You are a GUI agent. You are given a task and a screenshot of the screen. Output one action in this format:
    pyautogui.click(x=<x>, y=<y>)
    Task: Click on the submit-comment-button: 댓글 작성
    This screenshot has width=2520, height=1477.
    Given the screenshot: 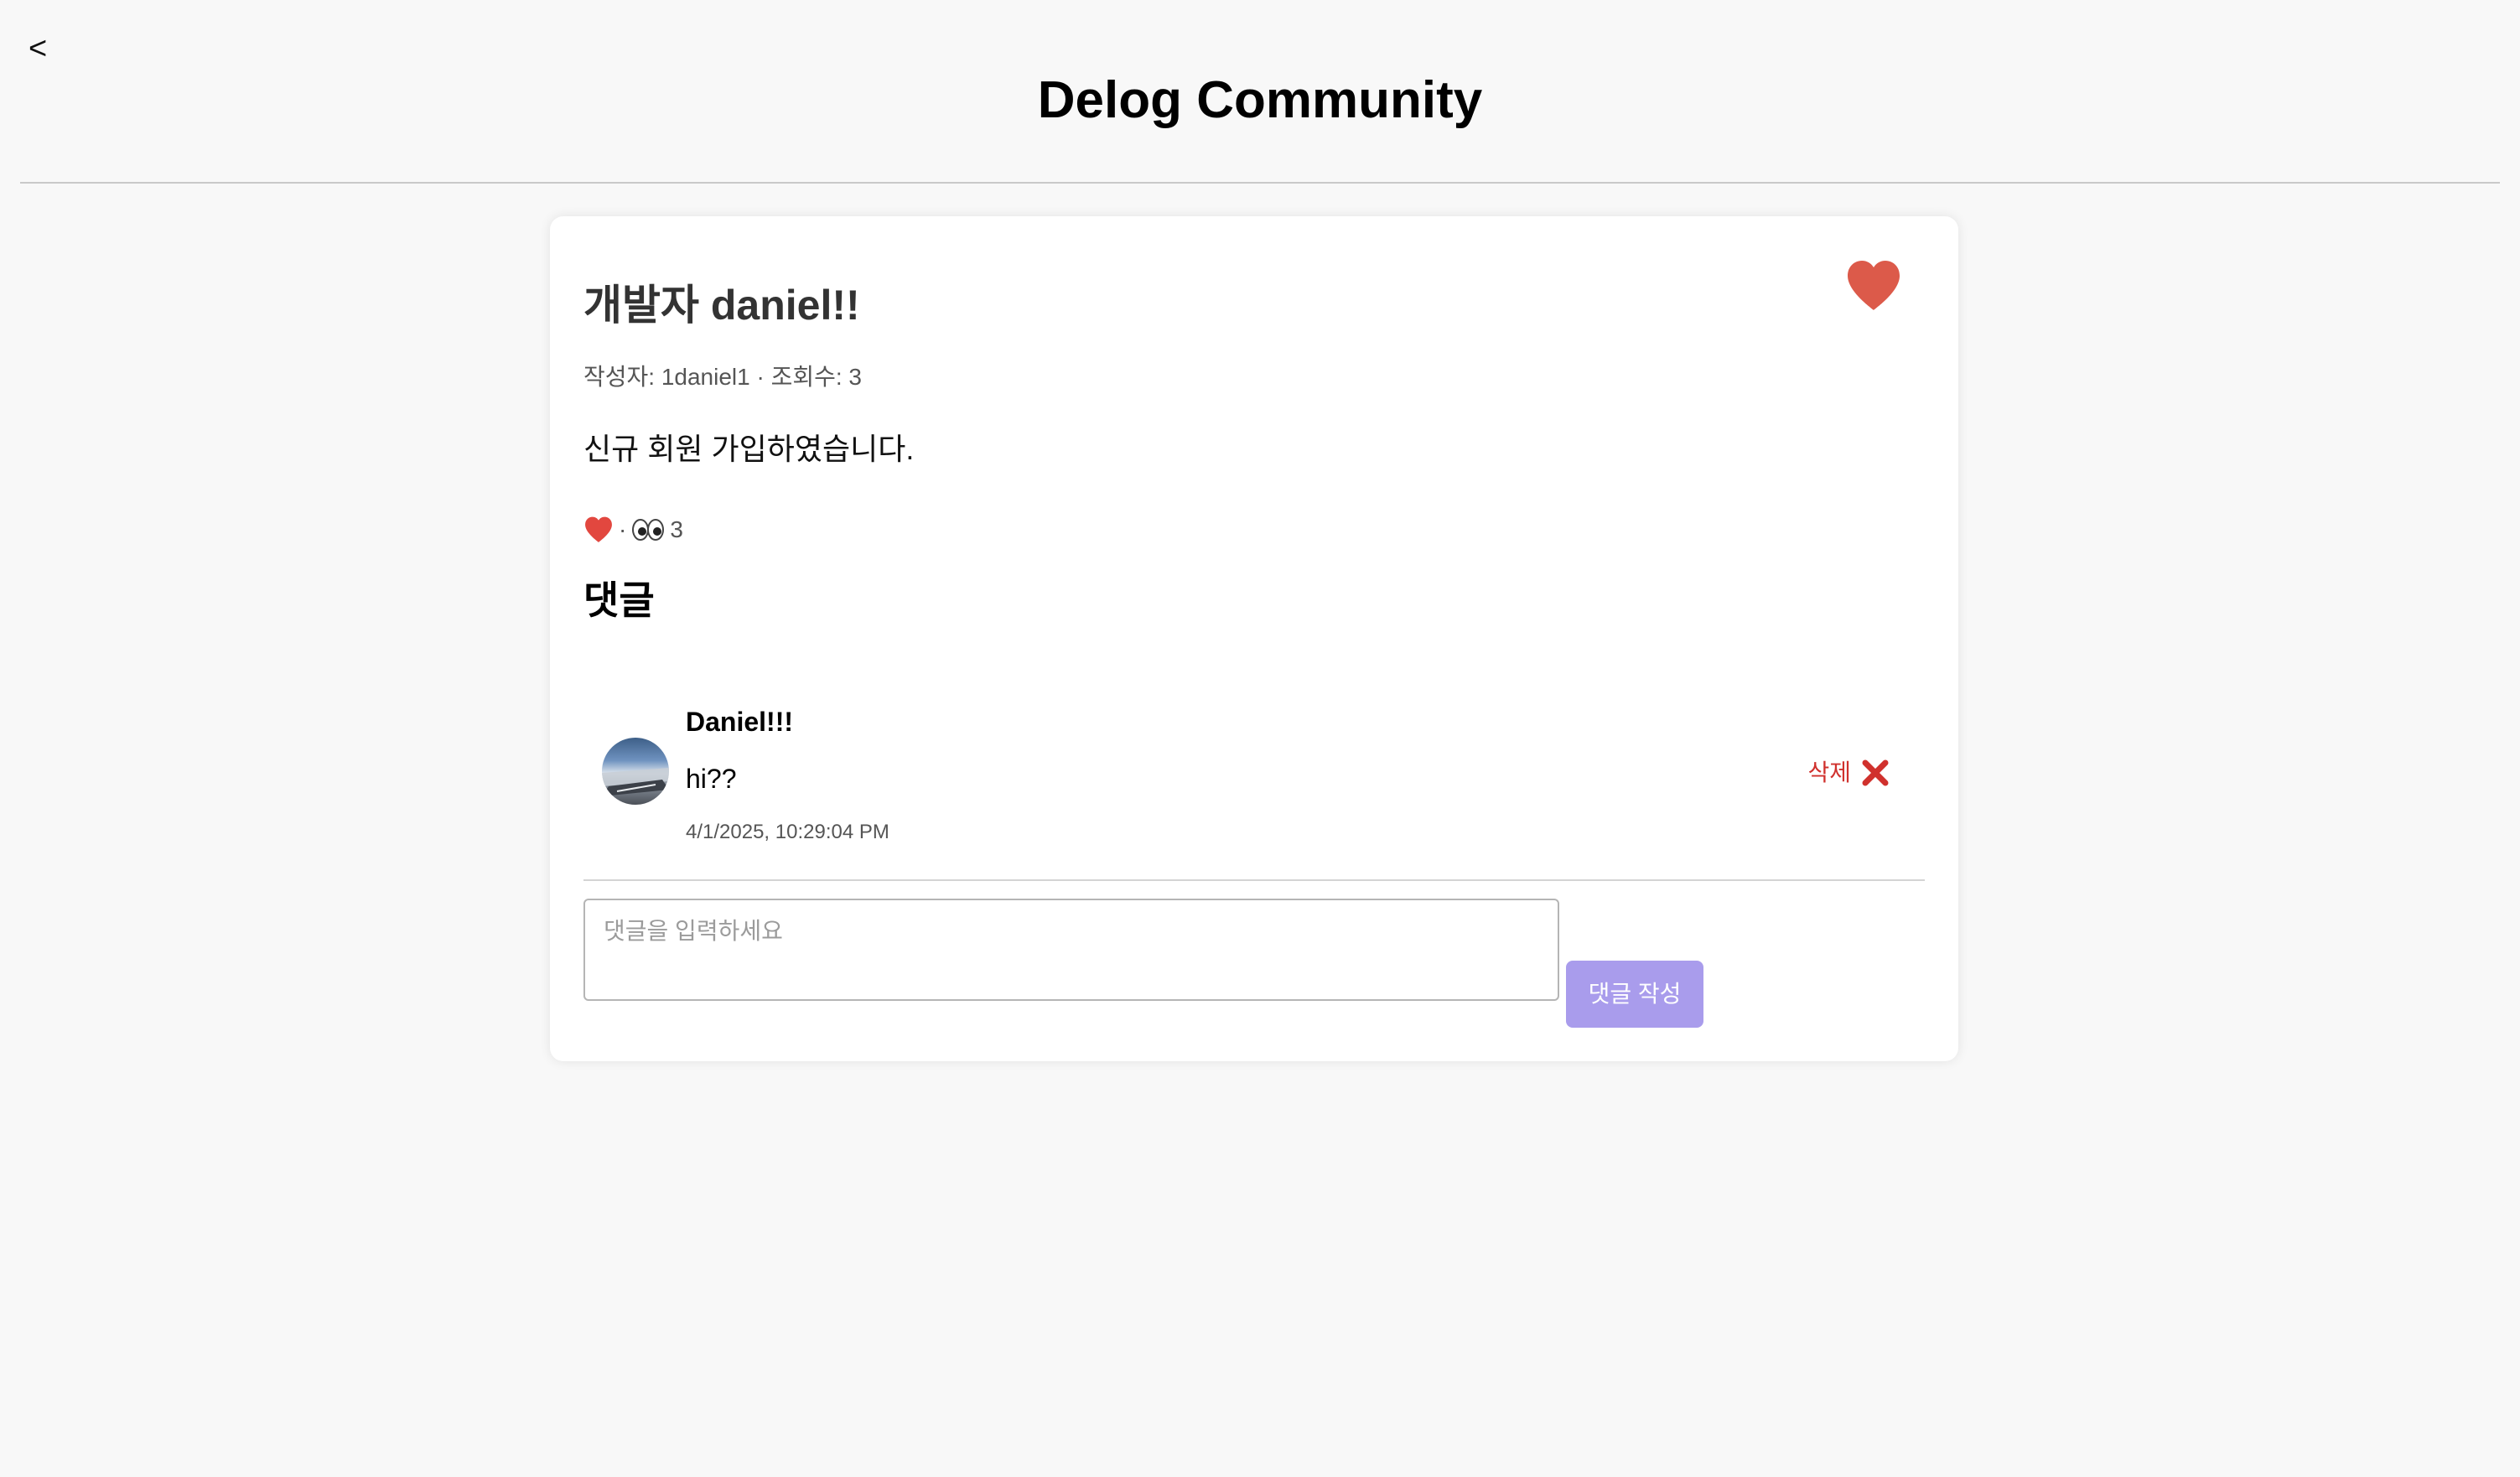 What is the action you would take?
    pyautogui.click(x=1634, y=995)
    